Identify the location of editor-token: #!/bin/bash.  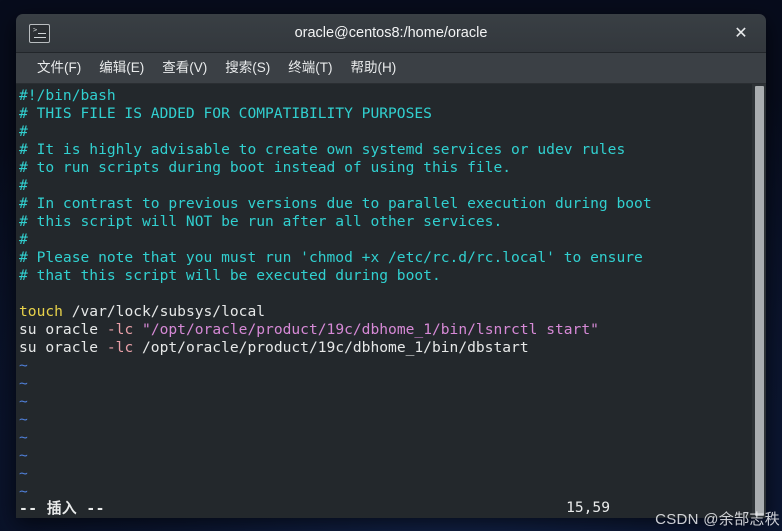
(67, 95).